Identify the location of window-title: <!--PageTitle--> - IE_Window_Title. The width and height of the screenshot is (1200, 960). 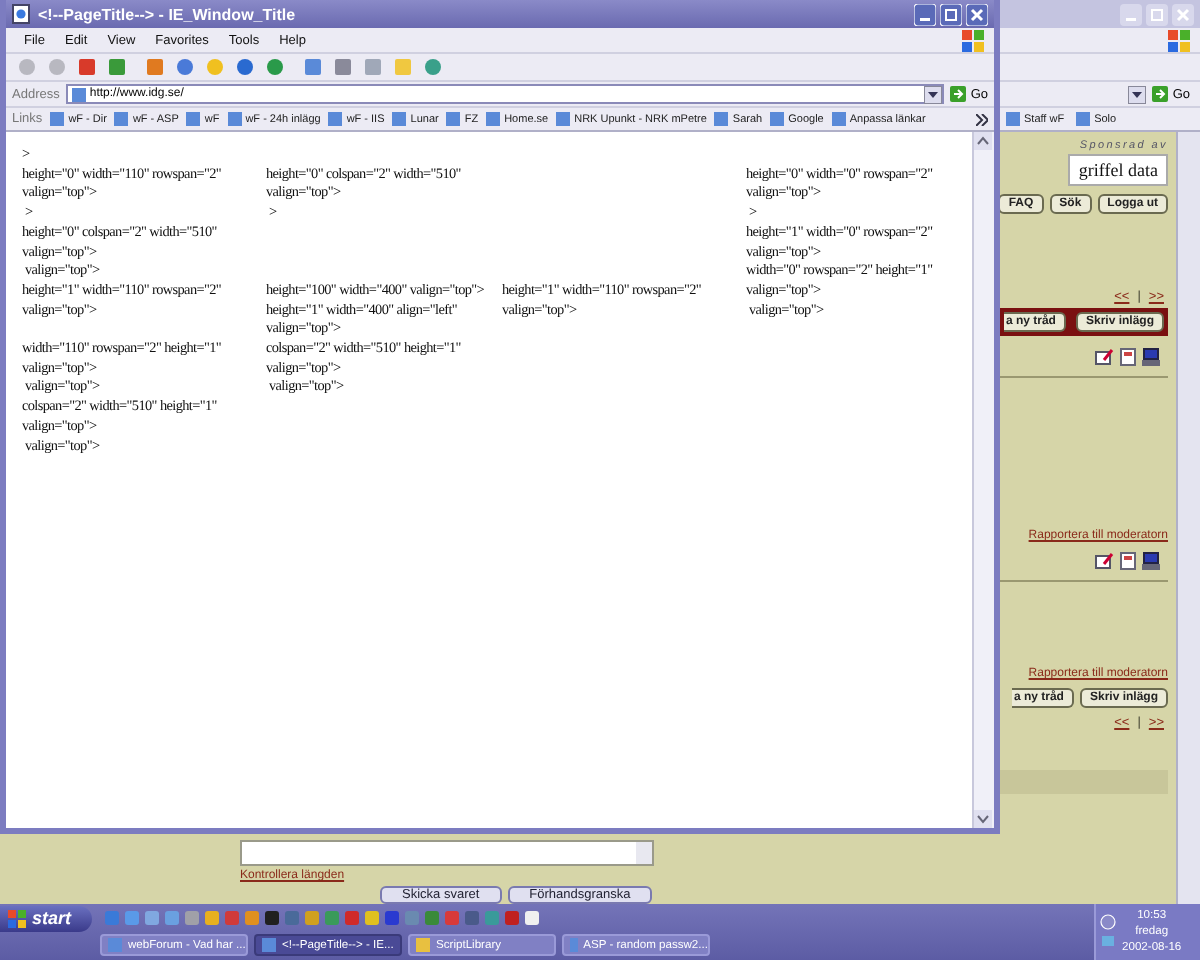
(168, 14).